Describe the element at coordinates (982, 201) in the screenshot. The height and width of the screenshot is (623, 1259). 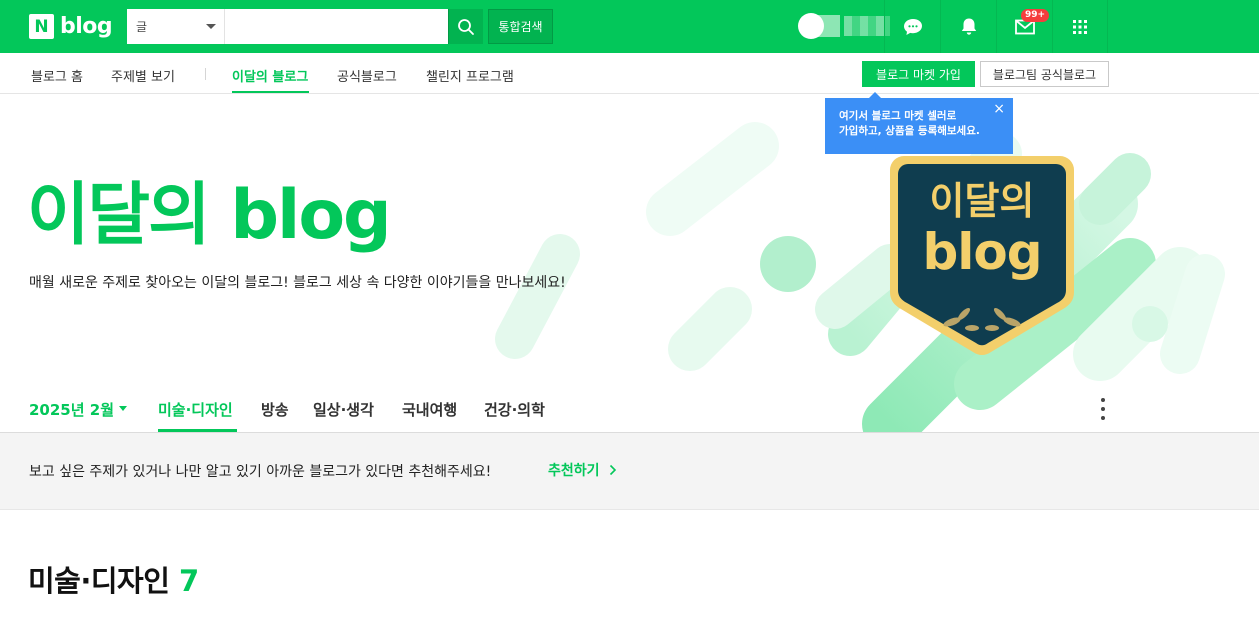
I see `badge-text-month: 이달의` at that location.